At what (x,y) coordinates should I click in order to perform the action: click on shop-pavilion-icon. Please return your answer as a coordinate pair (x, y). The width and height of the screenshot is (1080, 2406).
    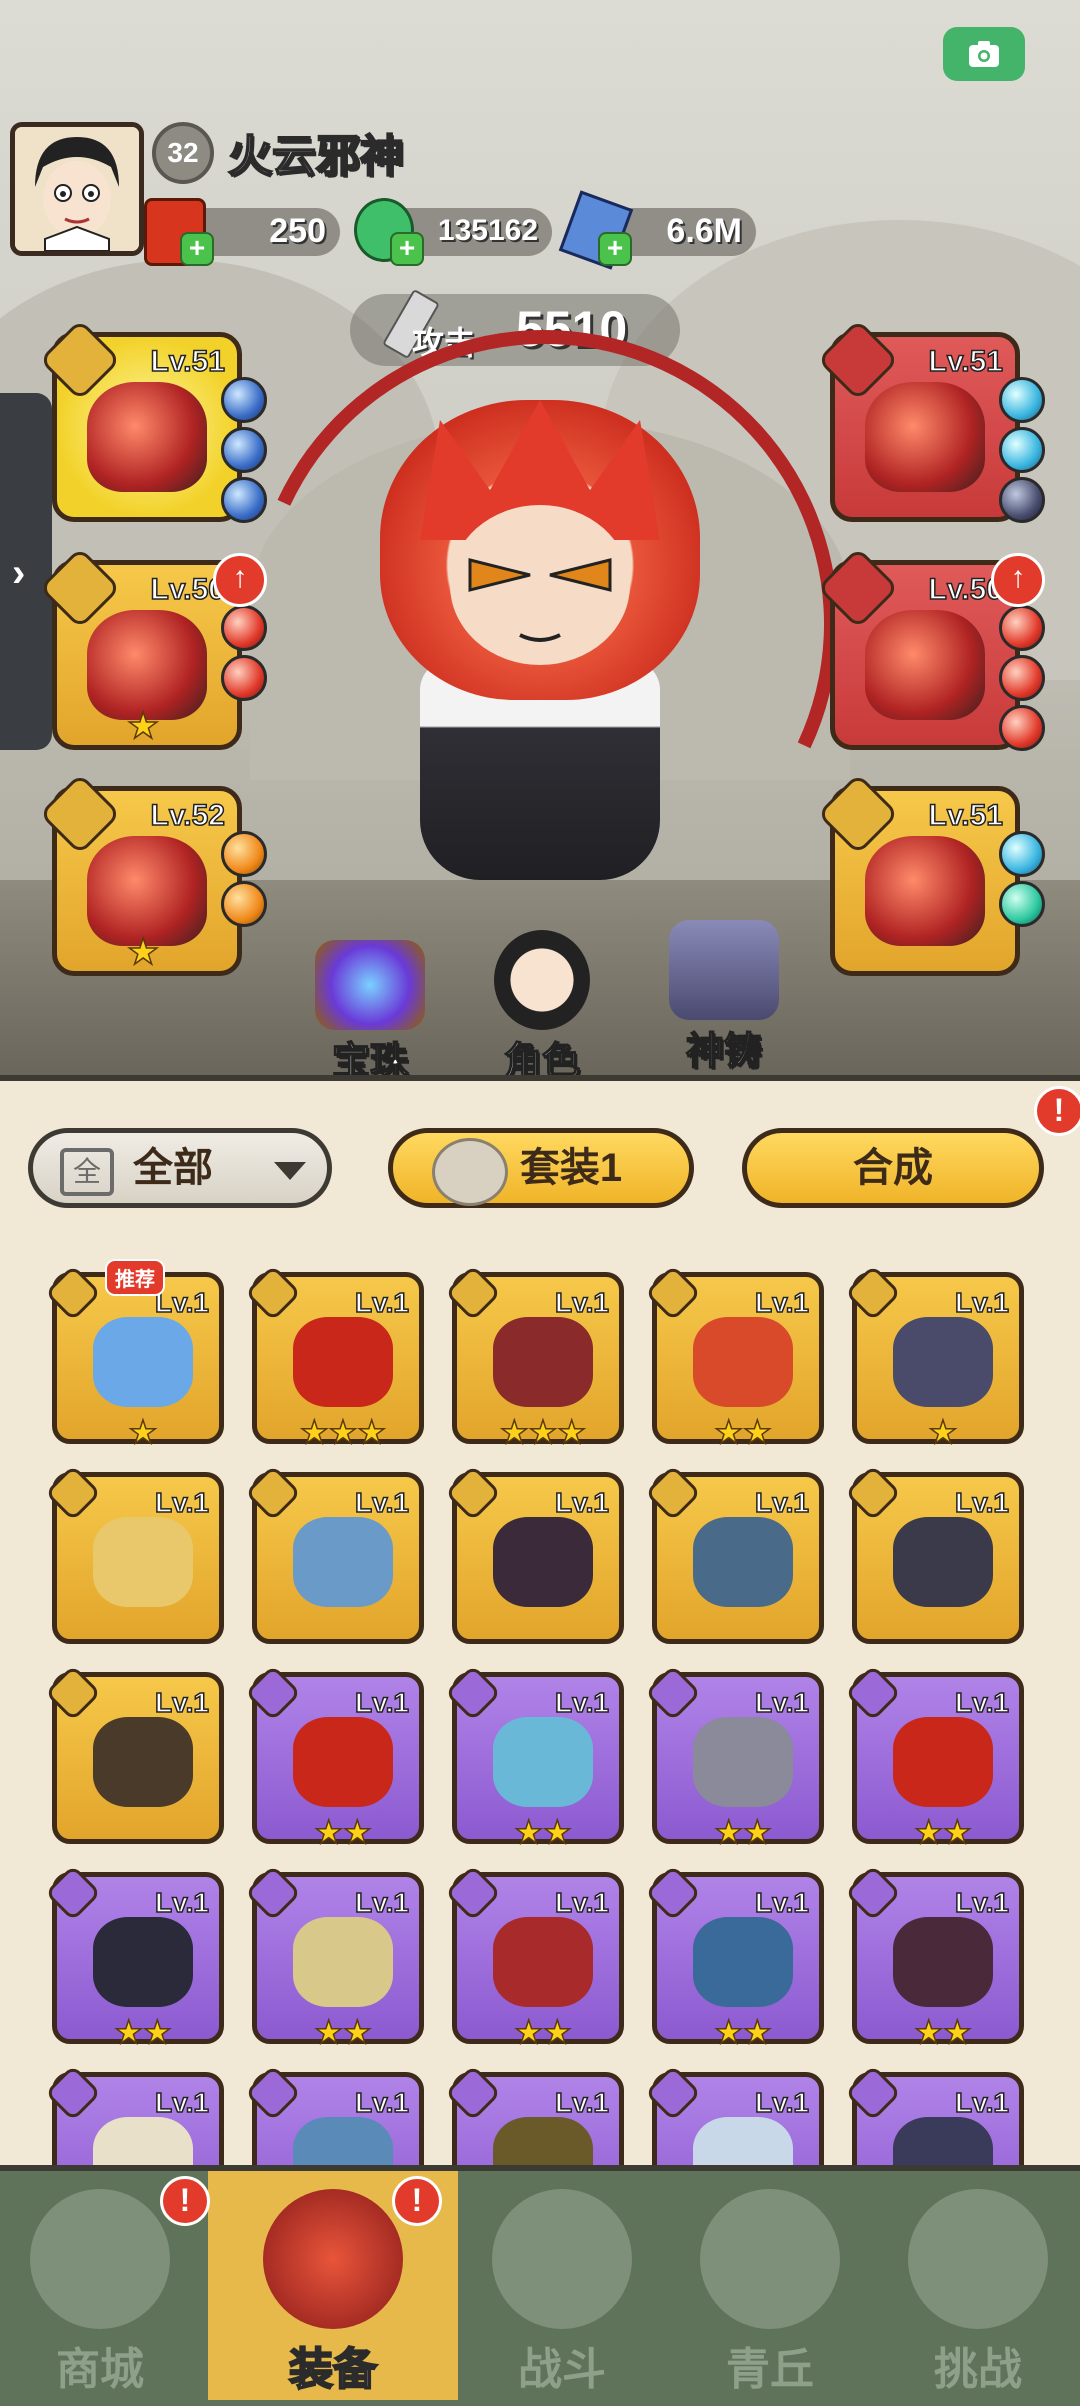
    Looking at the image, I should click on (100, 2259).